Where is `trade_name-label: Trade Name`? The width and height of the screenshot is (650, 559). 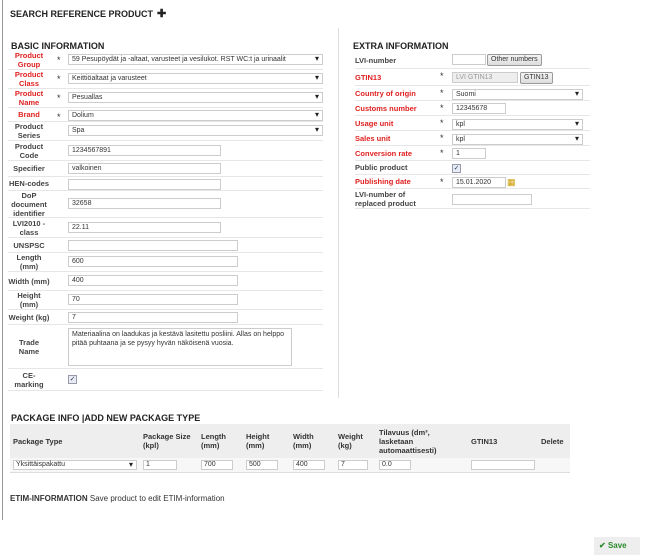 trade_name-label: Trade Name is located at coordinates (29, 346).